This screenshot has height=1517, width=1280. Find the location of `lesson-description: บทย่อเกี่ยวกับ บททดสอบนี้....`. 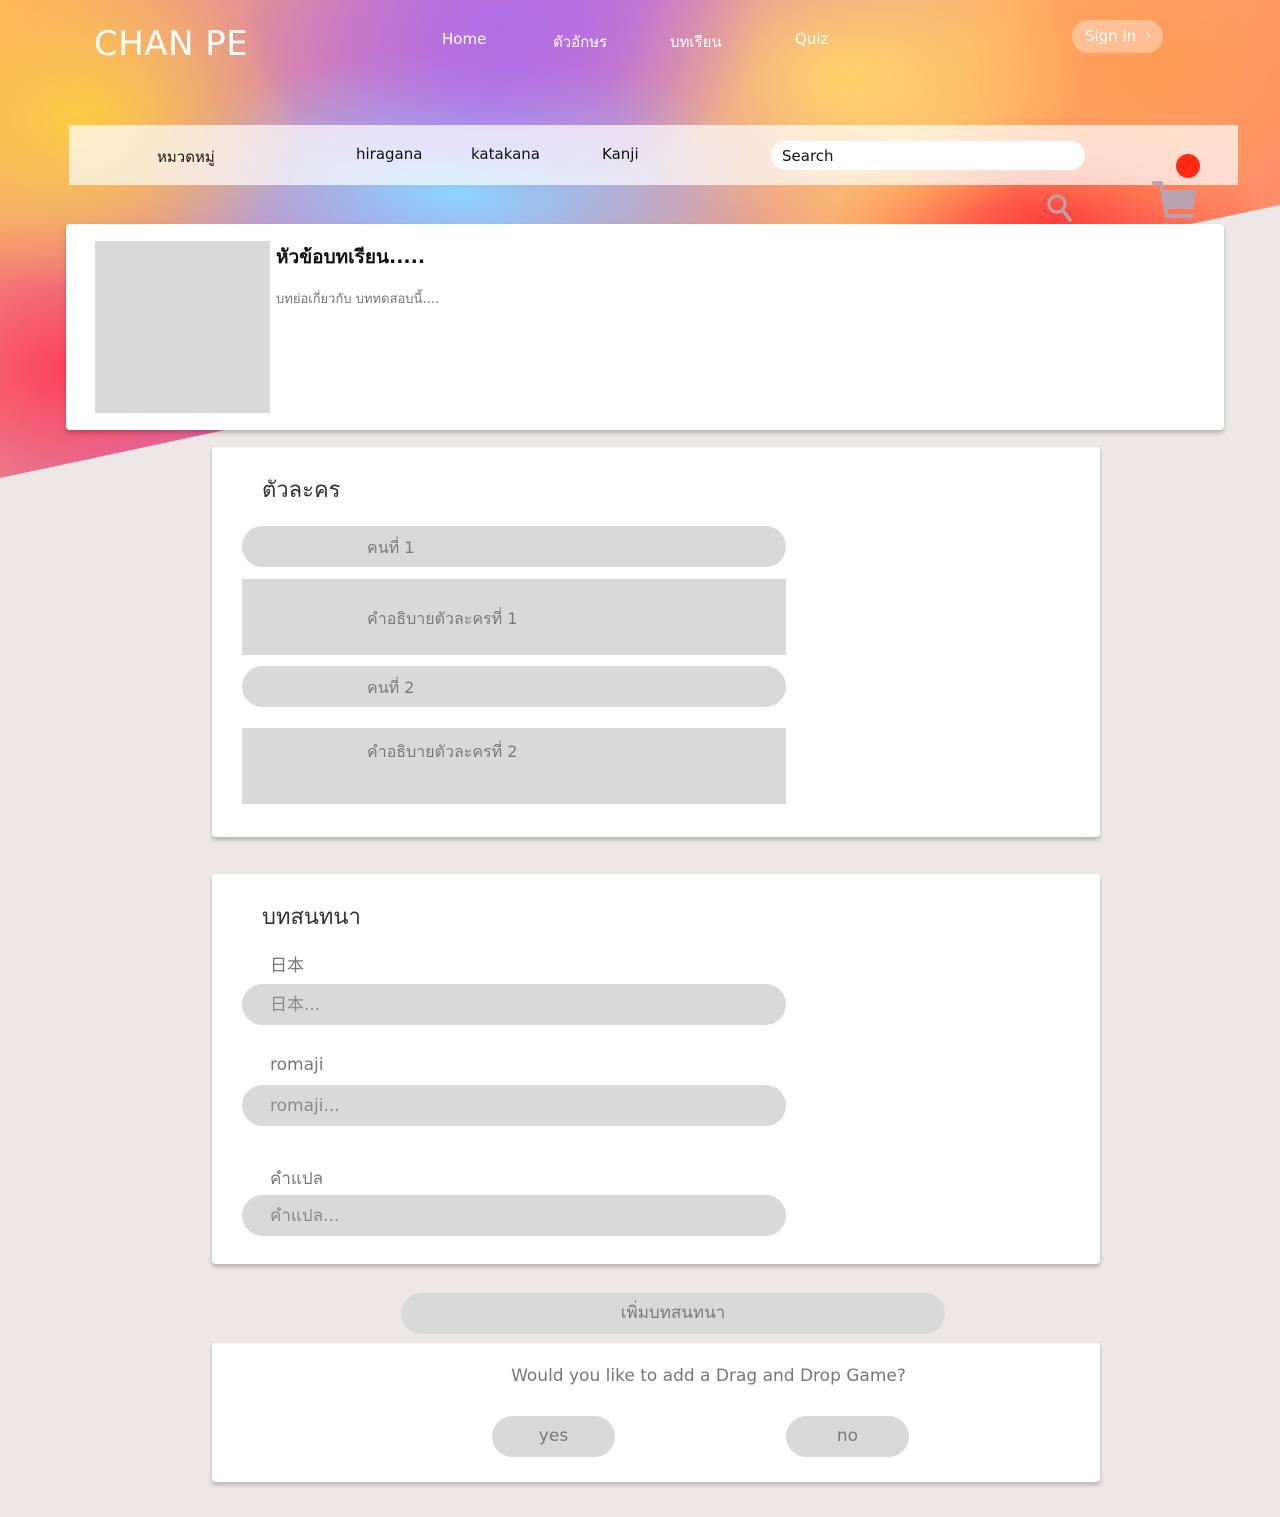

lesson-description: บทย่อเกี่ยวกับ บททดสอบนี้.... is located at coordinates (357, 299).